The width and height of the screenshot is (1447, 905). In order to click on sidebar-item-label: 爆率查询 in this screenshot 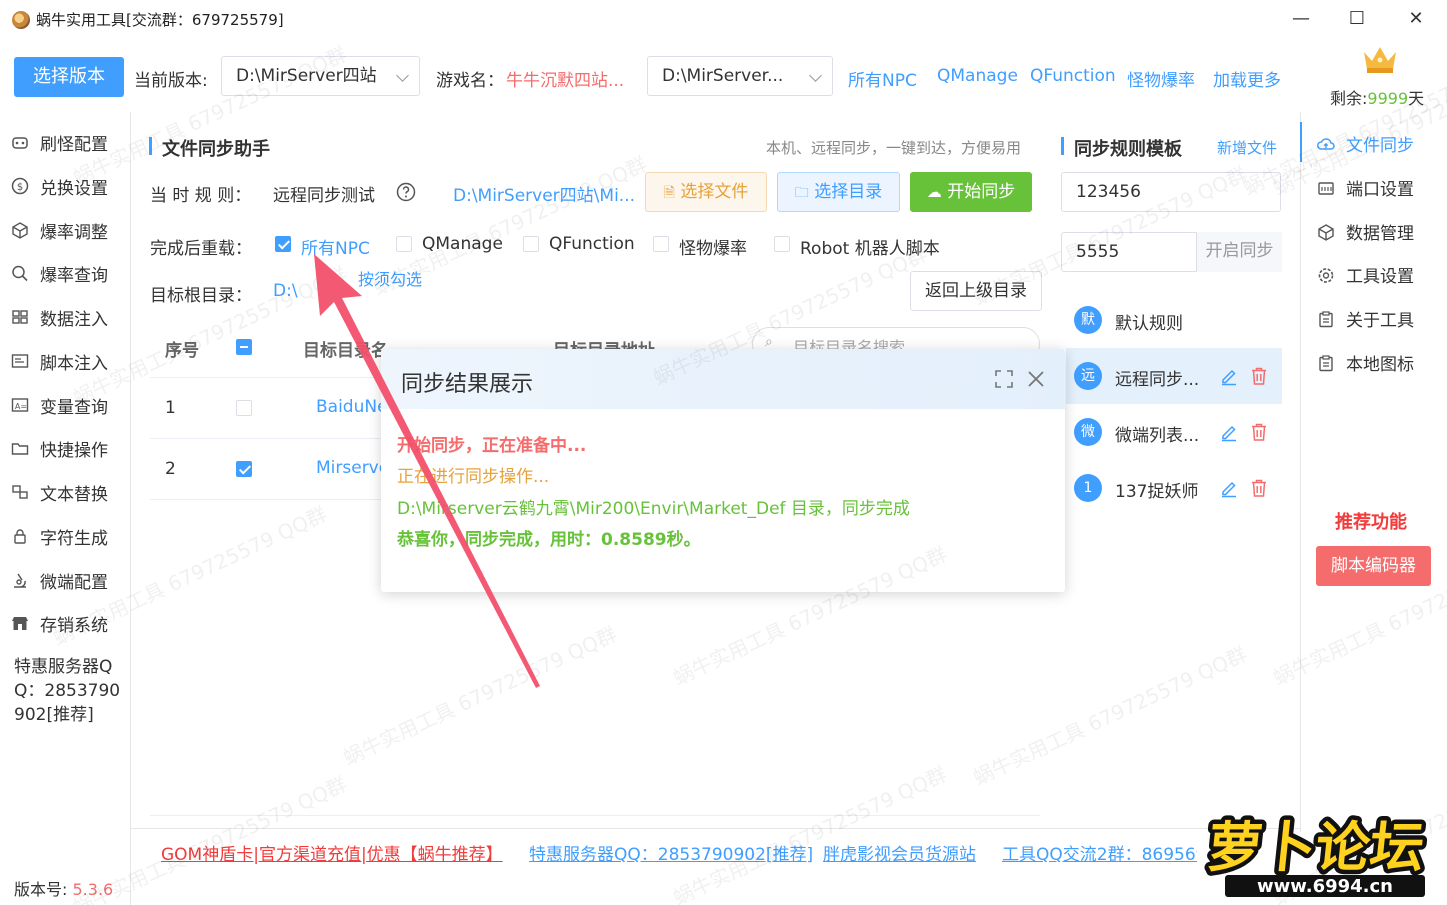, I will do `click(74, 275)`.